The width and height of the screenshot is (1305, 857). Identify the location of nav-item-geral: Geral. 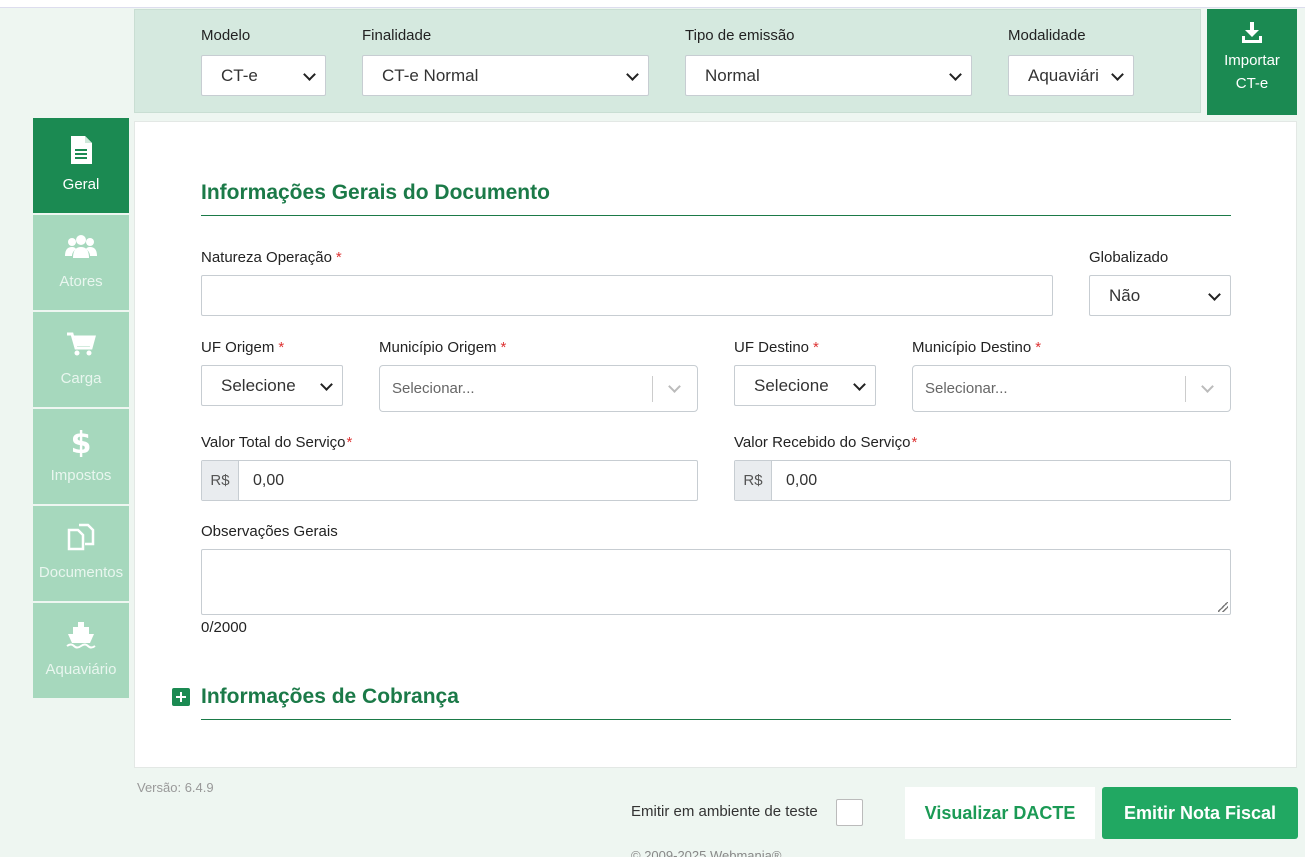
(81, 165).